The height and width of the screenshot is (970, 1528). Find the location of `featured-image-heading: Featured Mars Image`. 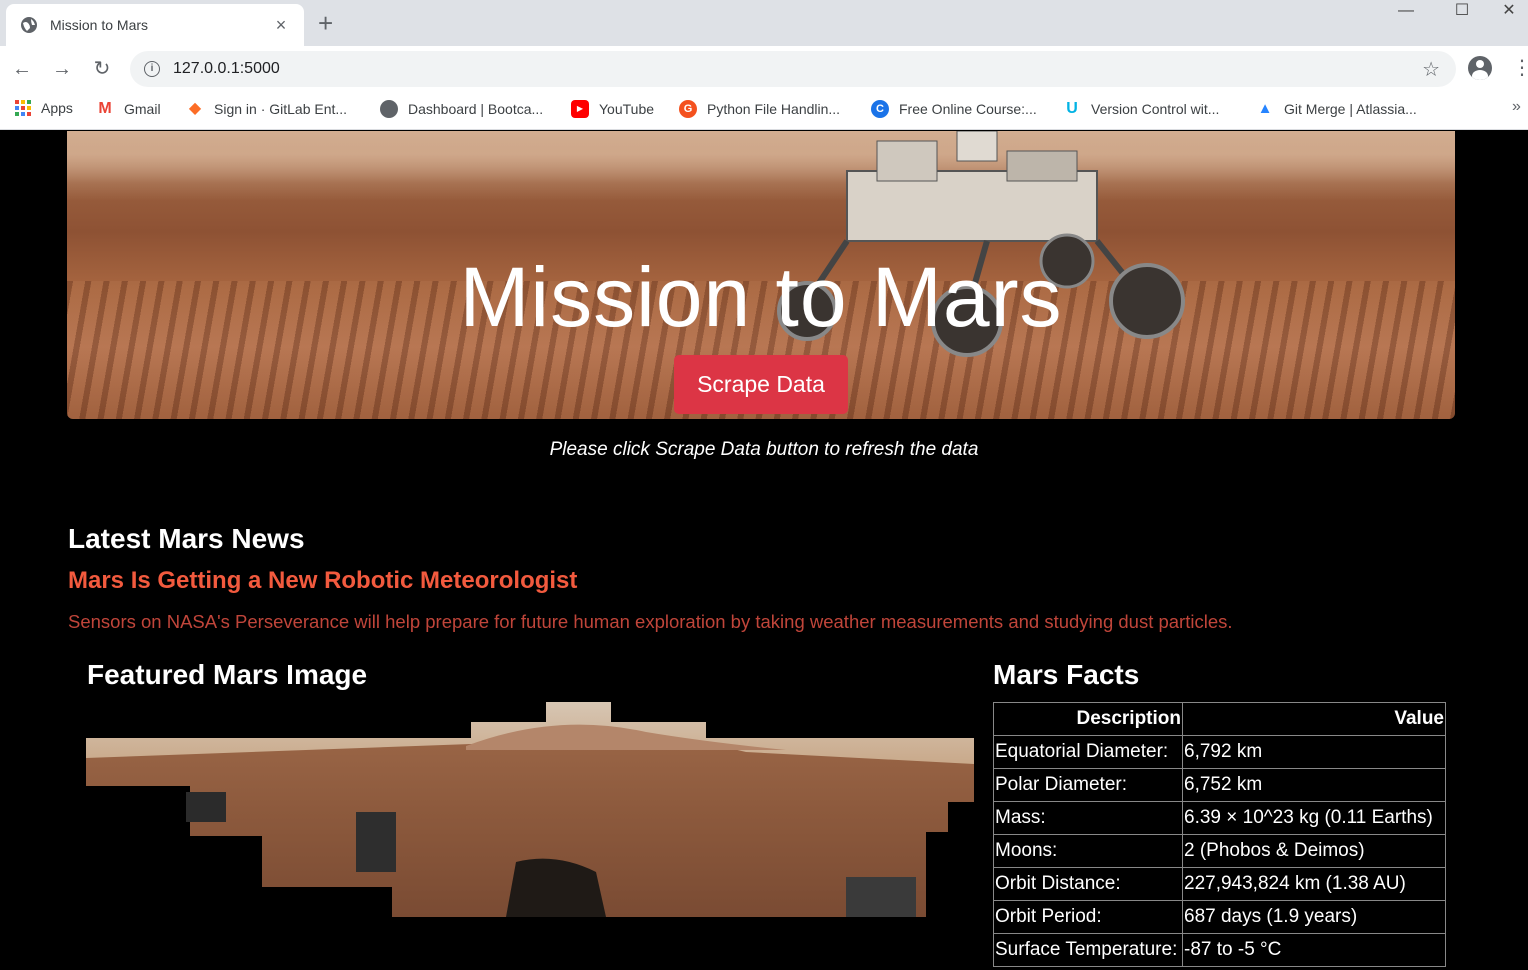

featured-image-heading: Featured Mars Image is located at coordinates (227, 674).